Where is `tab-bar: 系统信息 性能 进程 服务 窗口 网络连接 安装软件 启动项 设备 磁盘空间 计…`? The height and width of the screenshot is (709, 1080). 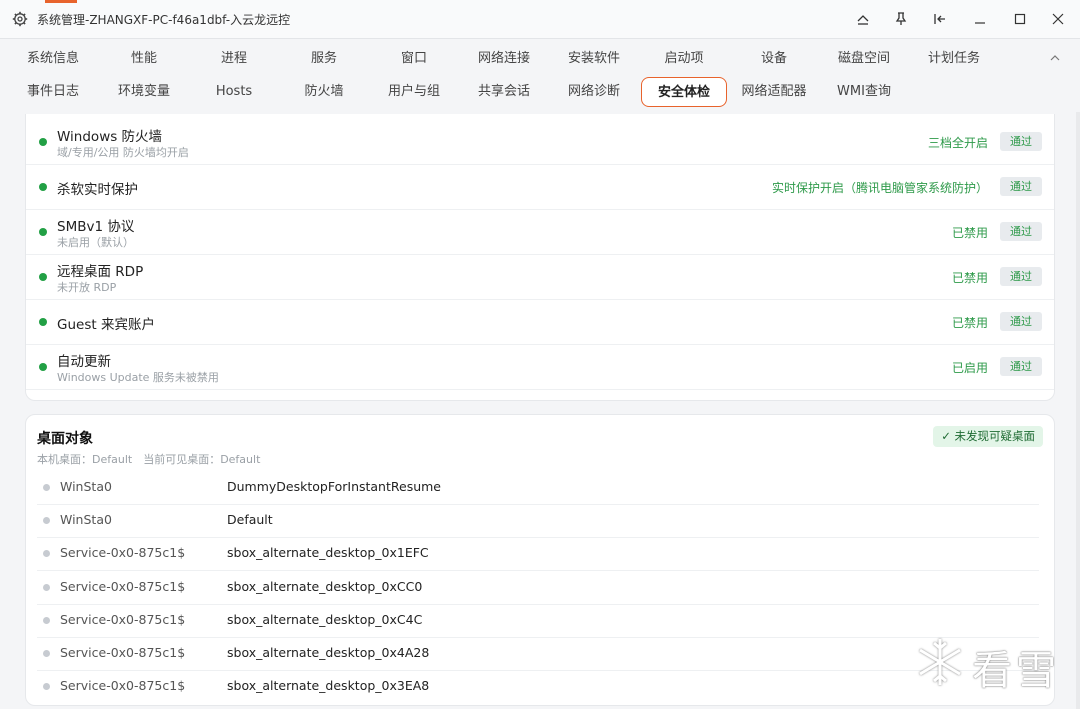 tab-bar: 系统信息 性能 进程 服务 窗口 网络连接 安装软件 启动项 设备 磁盘空间 计… is located at coordinates (540, 77).